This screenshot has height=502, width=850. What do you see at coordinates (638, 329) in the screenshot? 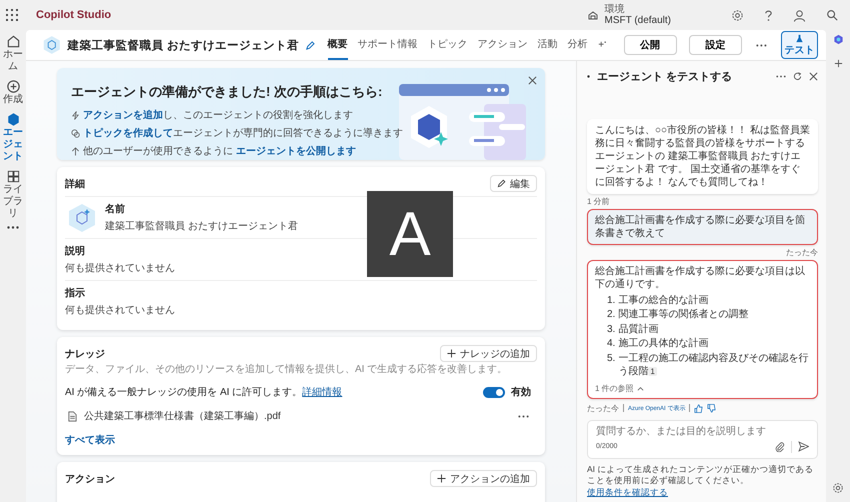
I see `list-item: 品質計画` at bounding box center [638, 329].